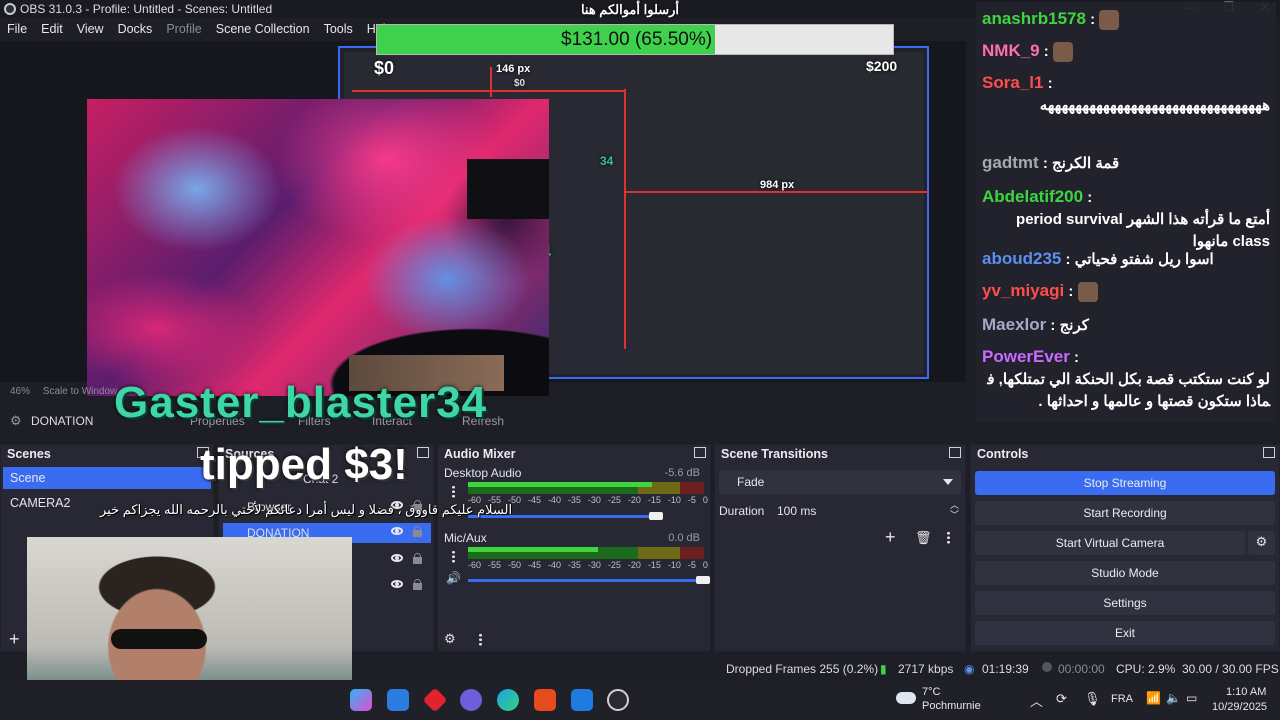  I want to click on menu-tools: Tools, so click(338, 30).